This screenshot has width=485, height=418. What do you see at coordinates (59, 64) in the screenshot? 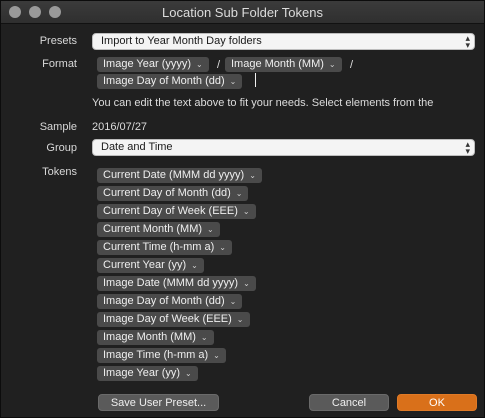
I see `format-label: Format` at bounding box center [59, 64].